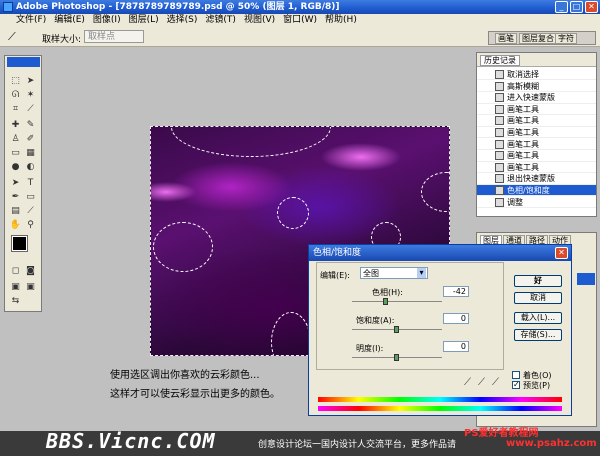 The height and width of the screenshot is (456, 600). What do you see at coordinates (259, 20) in the screenshot?
I see `menu-view: 视图(V)` at bounding box center [259, 20].